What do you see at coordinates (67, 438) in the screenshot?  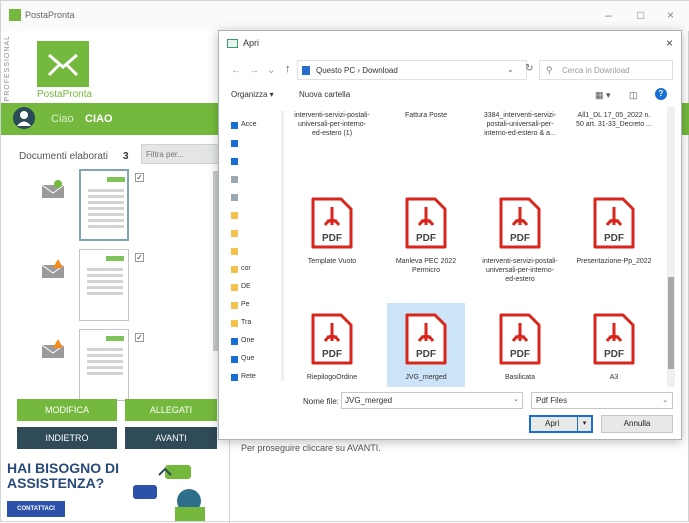 I see `indietro-button: INDIETRO` at bounding box center [67, 438].